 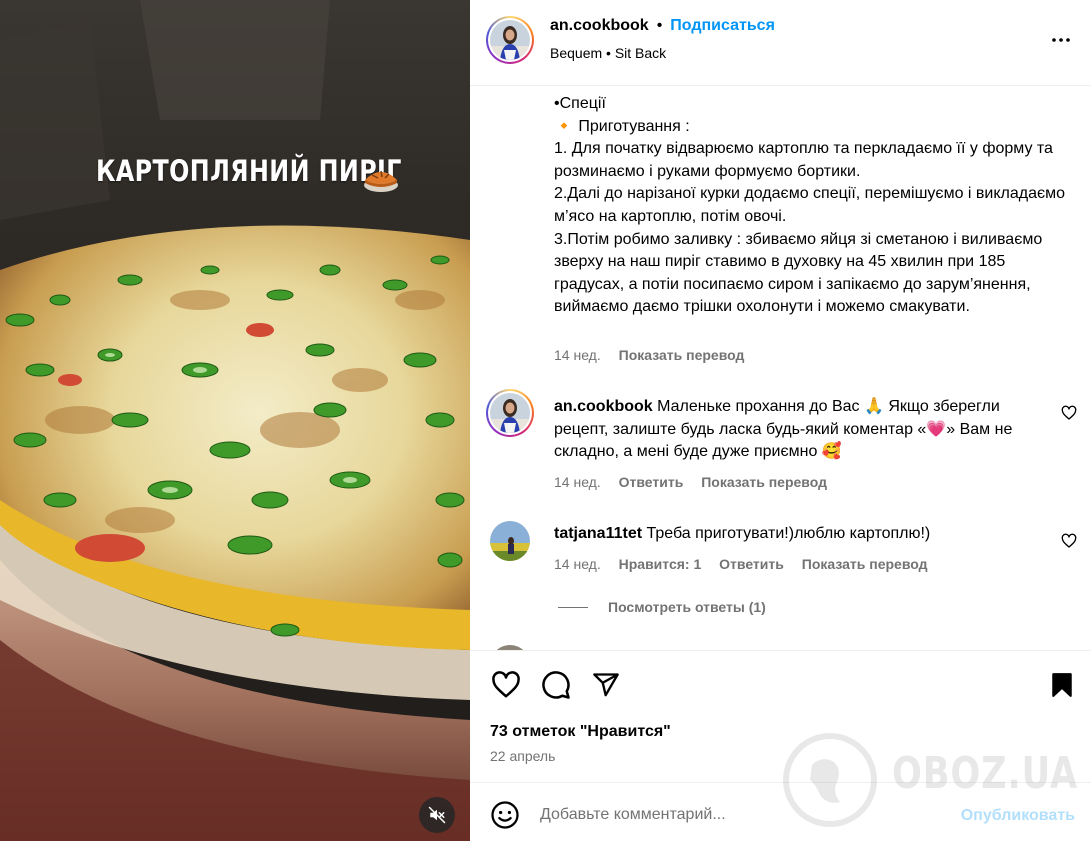 I want to click on view-replies-label: Посмотреть ответы (1), so click(x=687, y=607).